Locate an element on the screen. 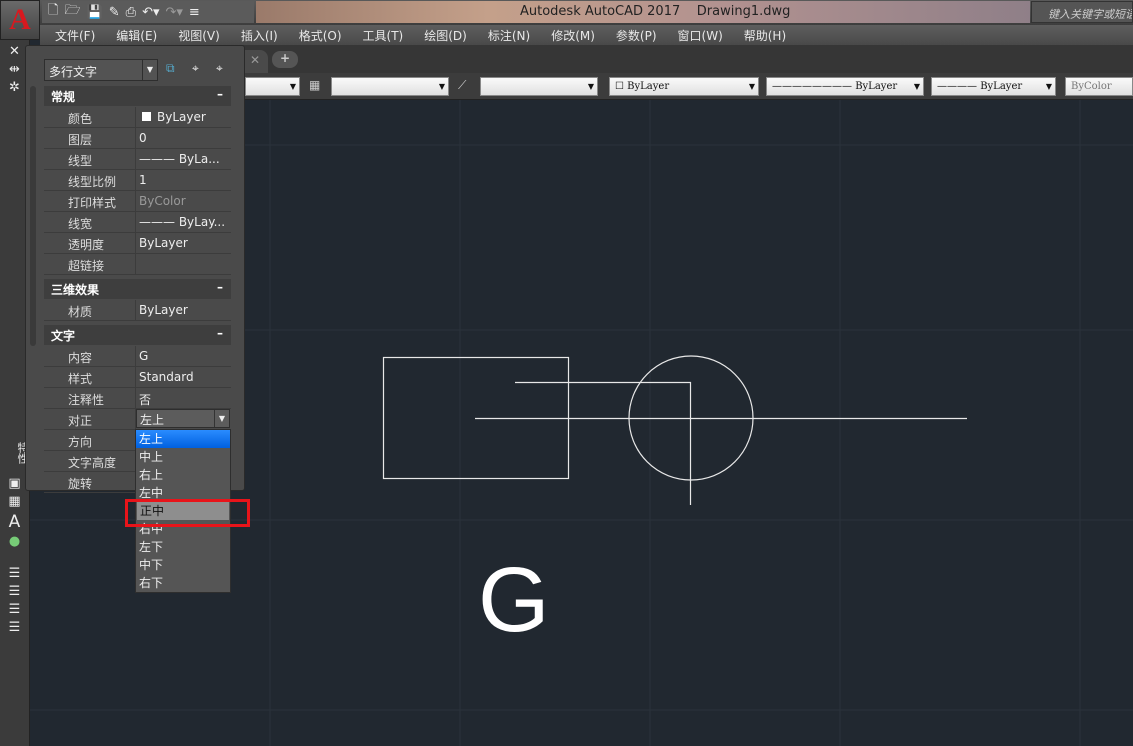 The image size is (1133, 746). section-header-general: 常规 – is located at coordinates (137, 96).